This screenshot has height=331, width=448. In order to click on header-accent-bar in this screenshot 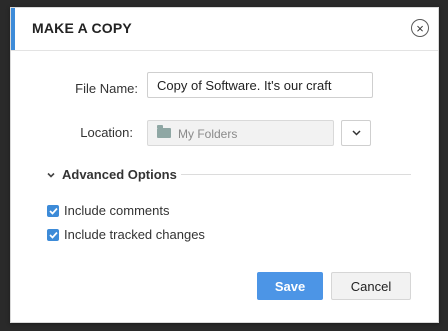, I will do `click(13, 29)`.